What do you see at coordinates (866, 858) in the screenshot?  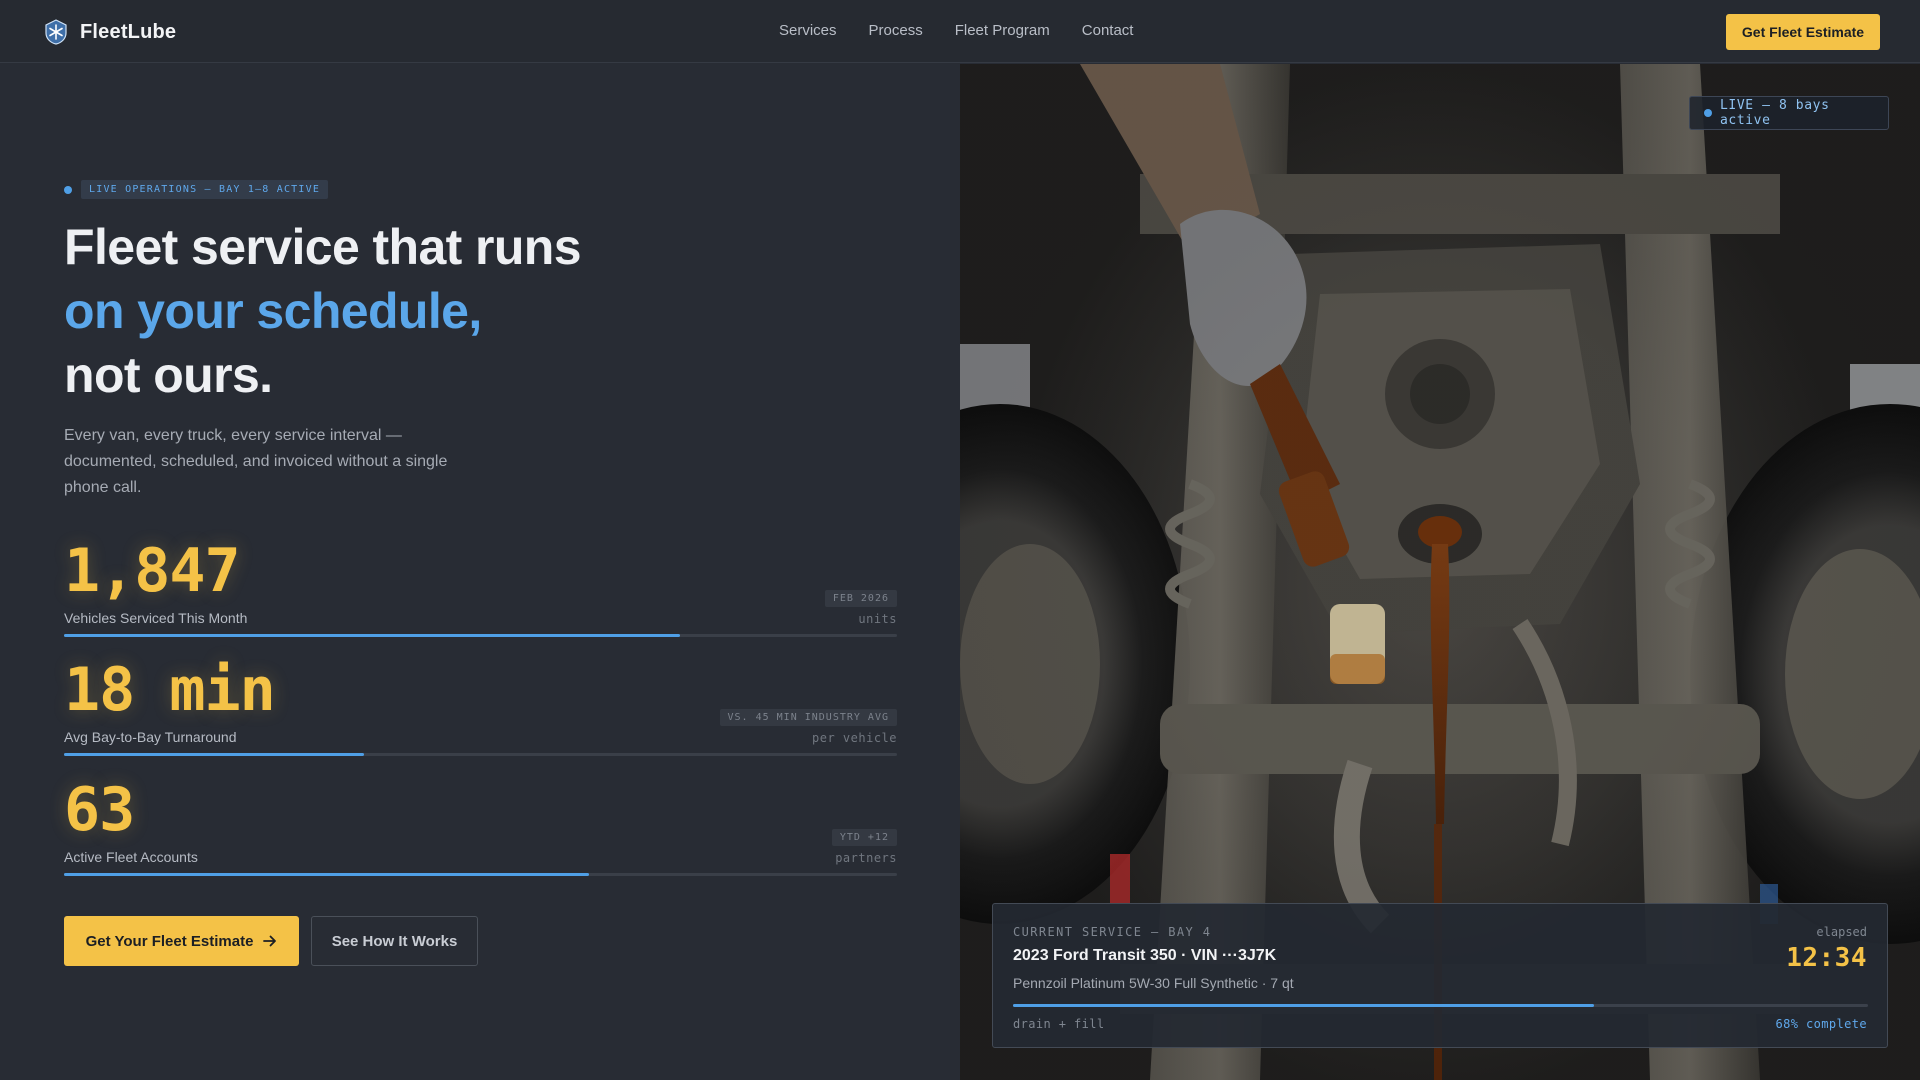 I see `stat-unit: partners` at bounding box center [866, 858].